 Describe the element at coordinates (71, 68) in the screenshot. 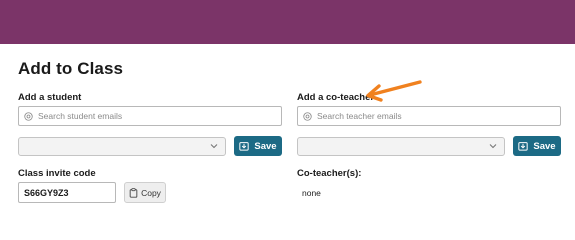

I see `page-title: Add to Class` at that location.